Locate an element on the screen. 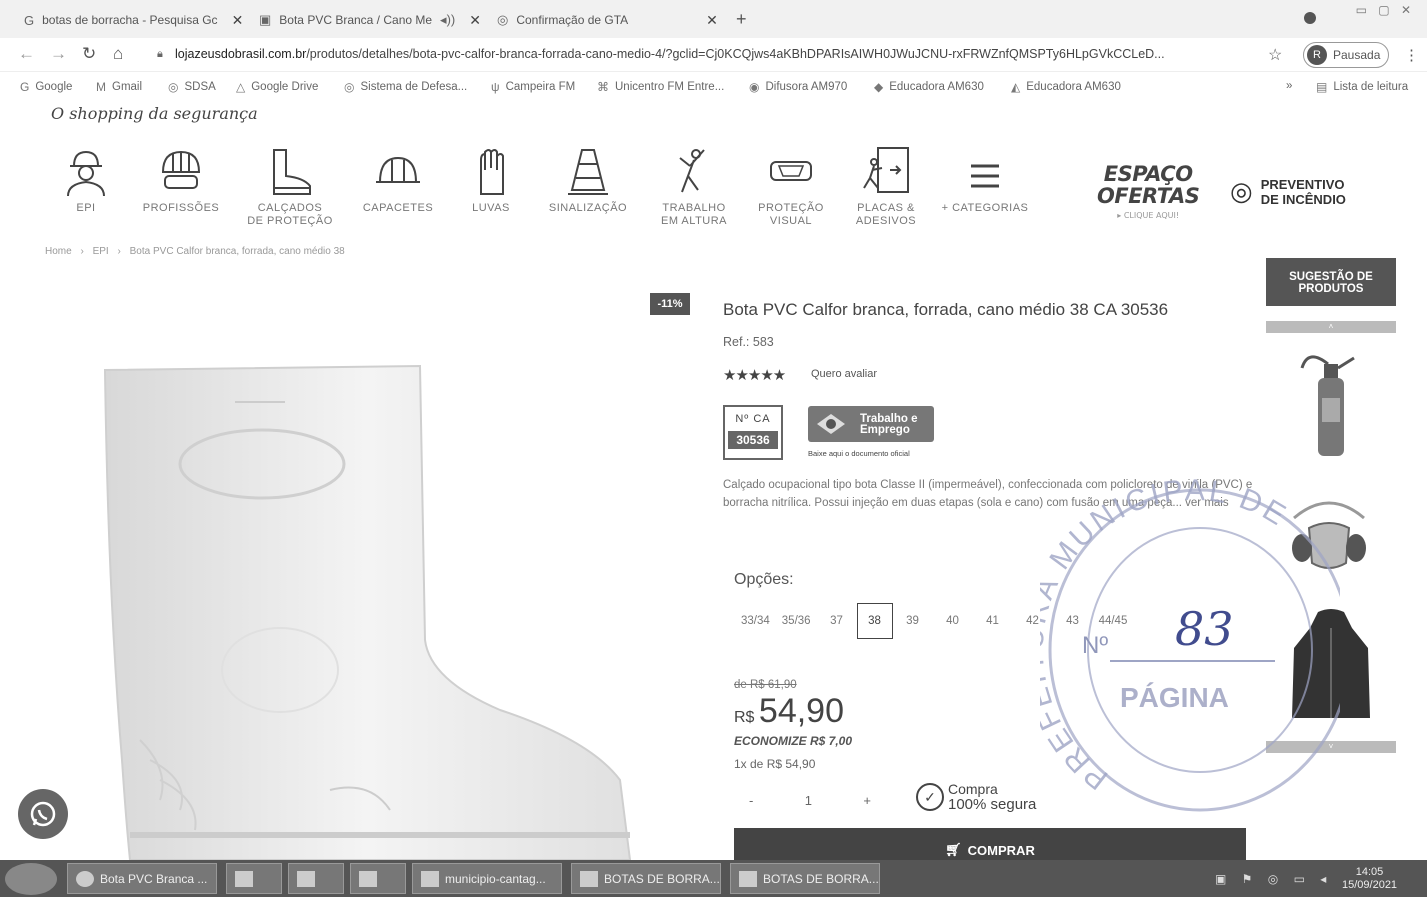 The height and width of the screenshot is (897, 1427). rate-link: Quero avaliar is located at coordinates (844, 374).